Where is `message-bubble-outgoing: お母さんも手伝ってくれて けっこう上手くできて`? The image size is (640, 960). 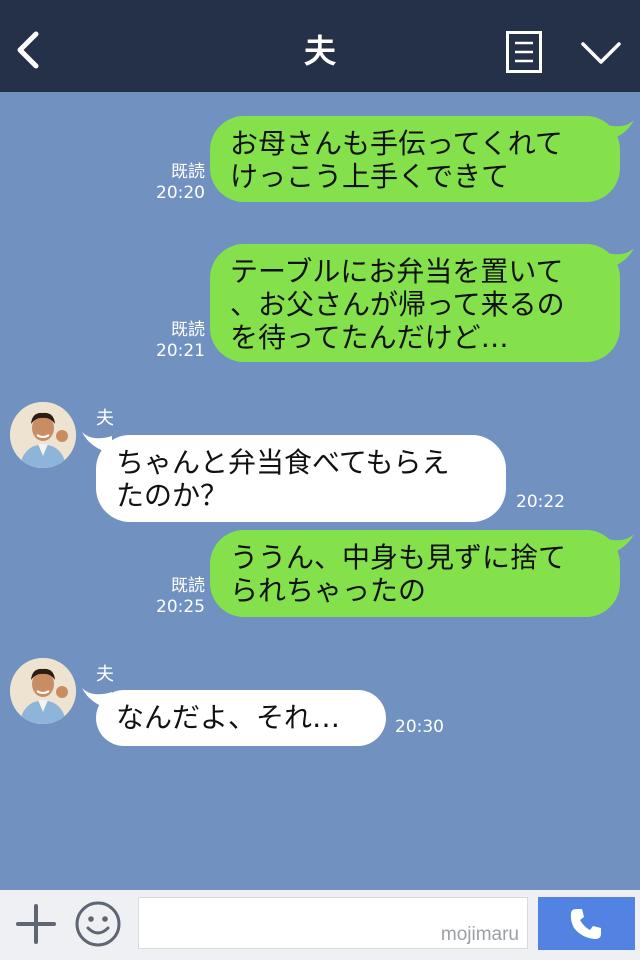 message-bubble-outgoing: お母さんも手伝ってくれて けっこう上手くできて is located at coordinates (415, 159).